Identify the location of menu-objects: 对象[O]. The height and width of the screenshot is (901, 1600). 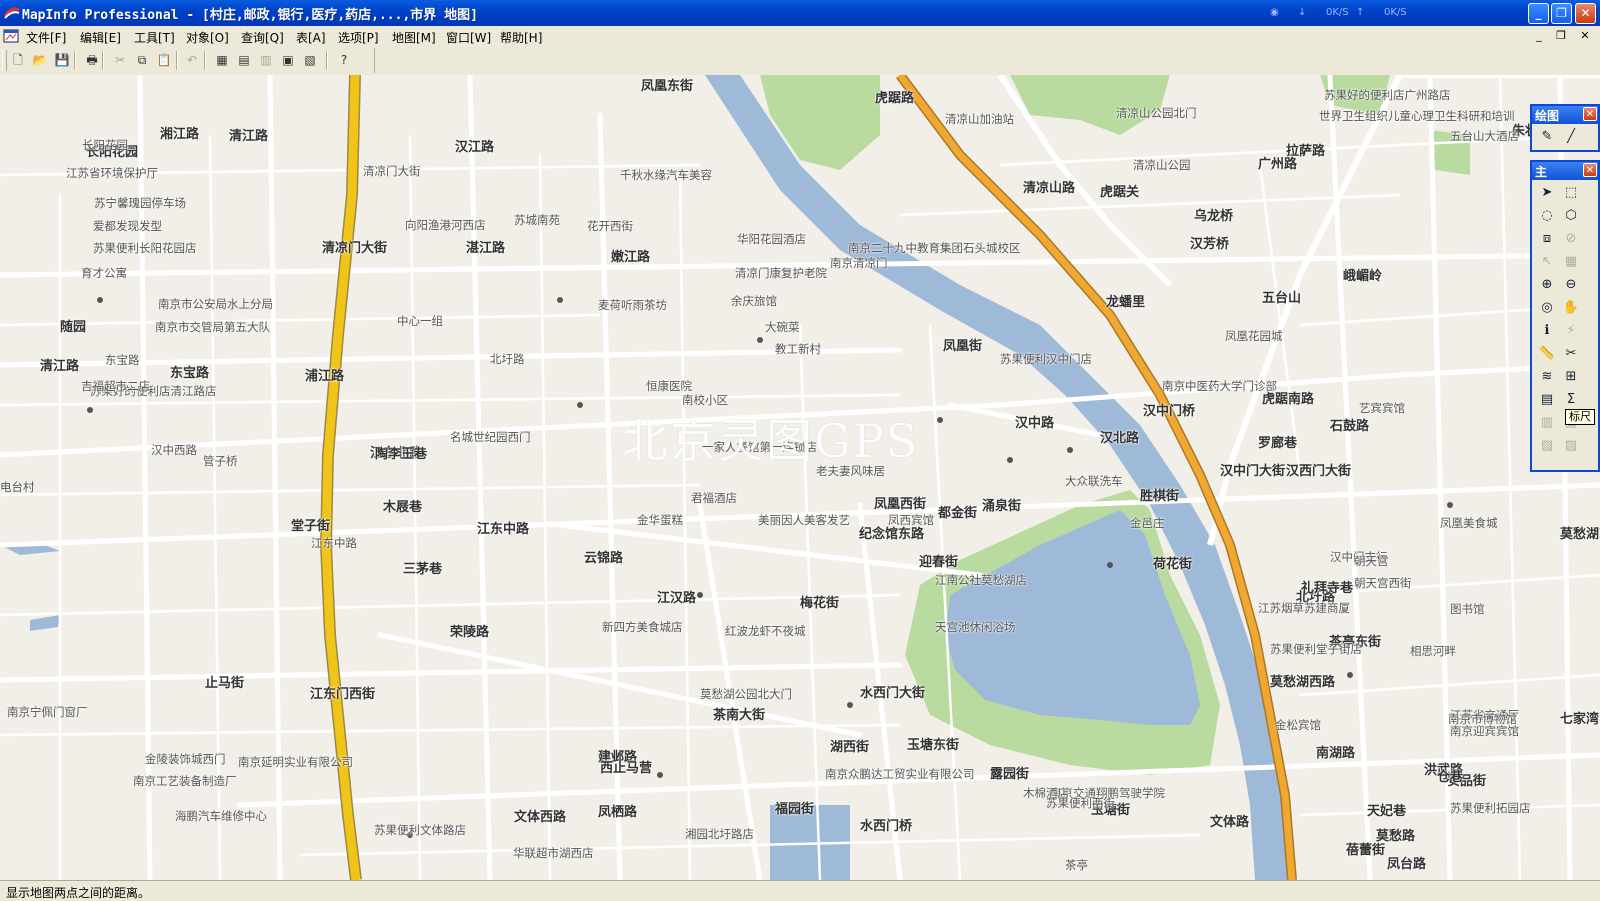
(207, 37).